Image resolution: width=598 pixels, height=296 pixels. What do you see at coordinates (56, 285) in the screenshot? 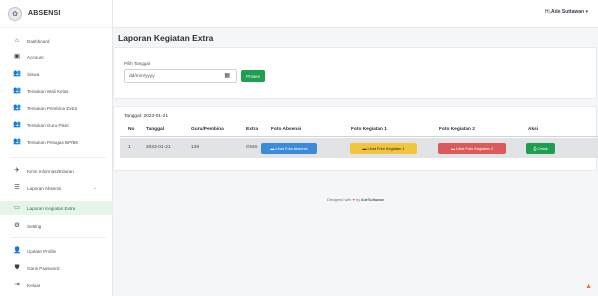
I see `sidebar-item-keluar: ⇥ Keluar` at bounding box center [56, 285].